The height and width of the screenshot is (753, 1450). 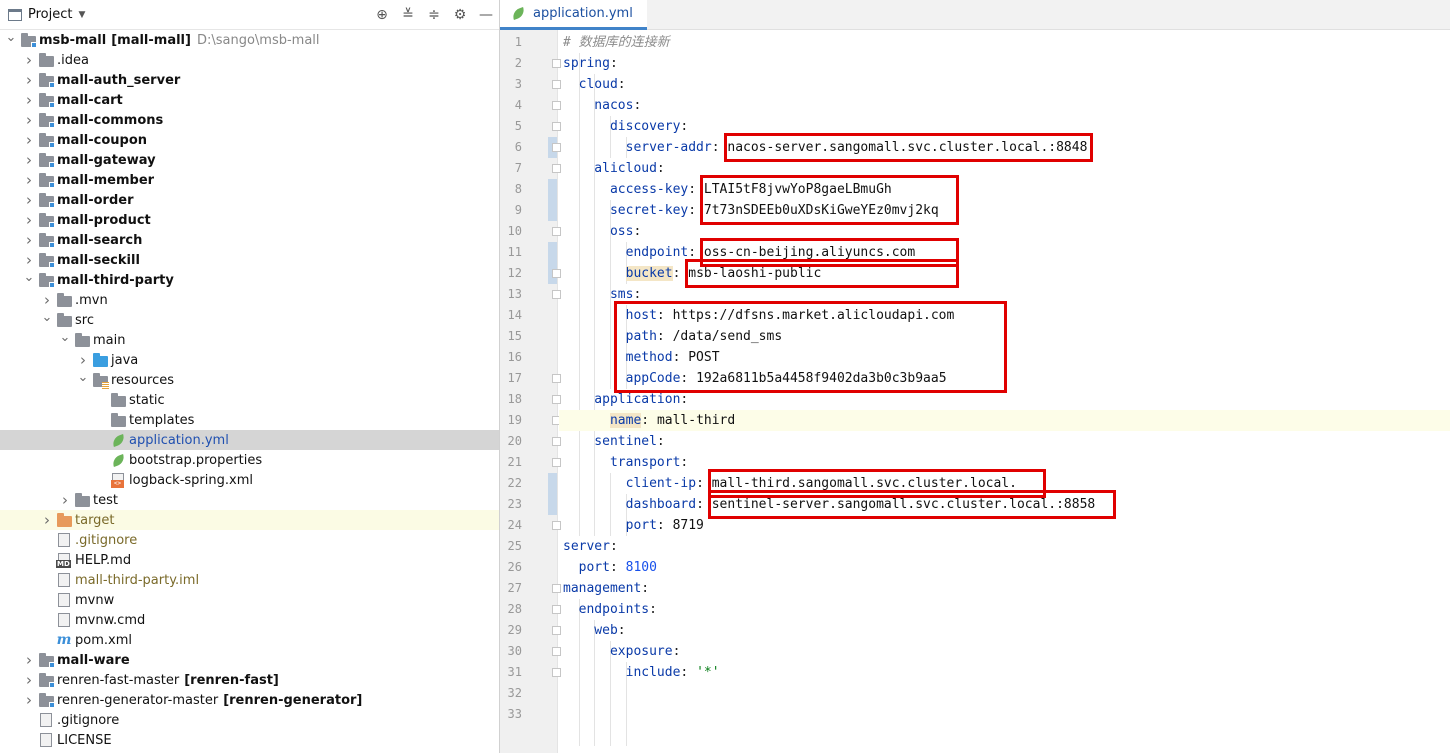 I want to click on tree-item: MD HELP.md, so click(x=249, y=560).